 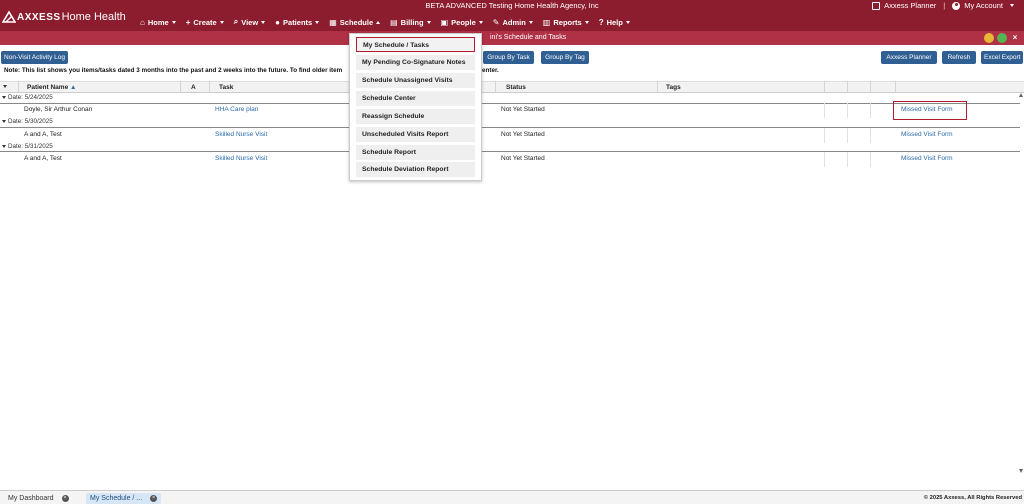 What do you see at coordinates (73, 87) in the screenshot?
I see `sort-ascending-icon: ▲` at bounding box center [73, 87].